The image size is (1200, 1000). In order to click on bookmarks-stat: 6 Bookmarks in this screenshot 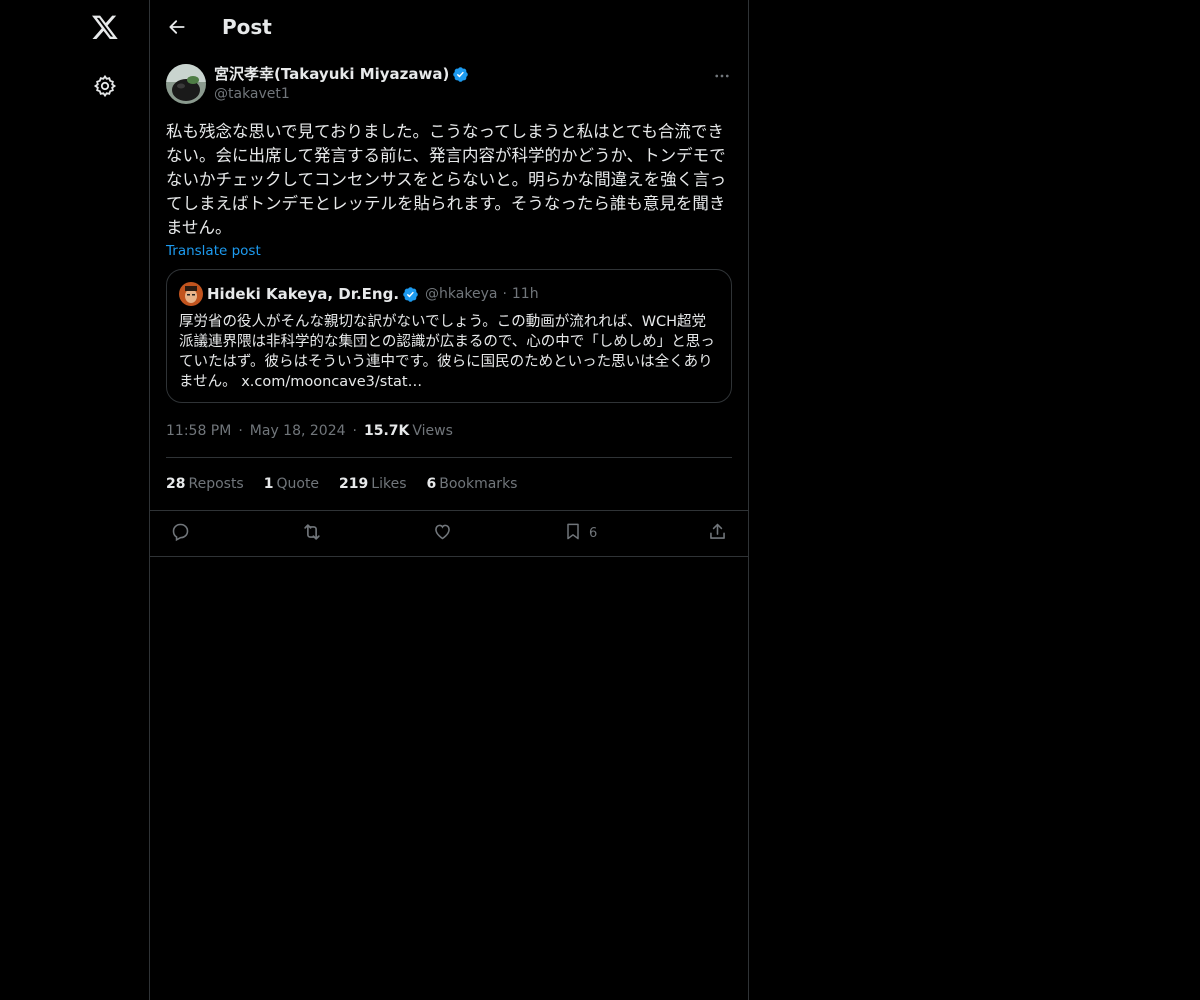, I will do `click(472, 484)`.